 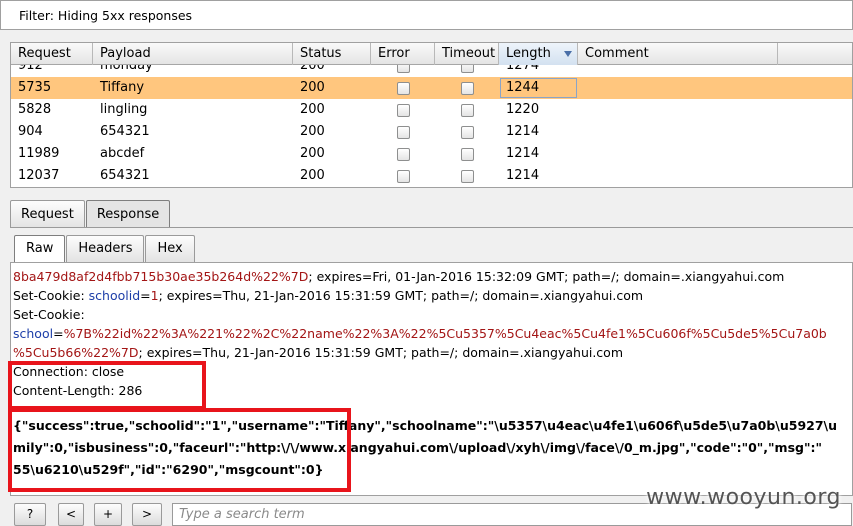 What do you see at coordinates (39, 153) in the screenshot?
I see `cell-request: 11989` at bounding box center [39, 153].